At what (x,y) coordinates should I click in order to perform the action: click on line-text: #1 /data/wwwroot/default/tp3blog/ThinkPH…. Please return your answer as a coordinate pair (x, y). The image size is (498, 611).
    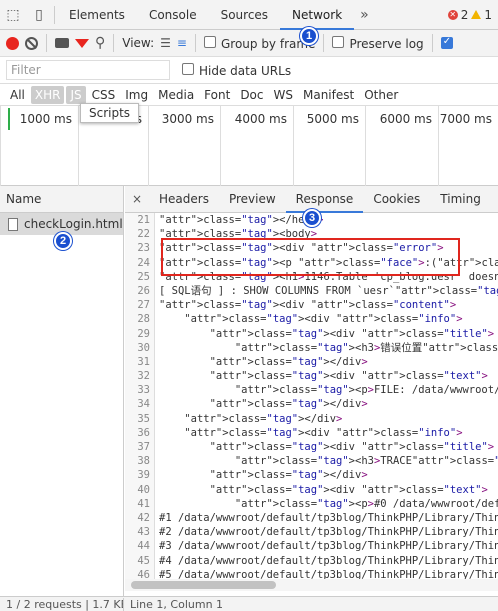
    Looking at the image, I should click on (328, 517).